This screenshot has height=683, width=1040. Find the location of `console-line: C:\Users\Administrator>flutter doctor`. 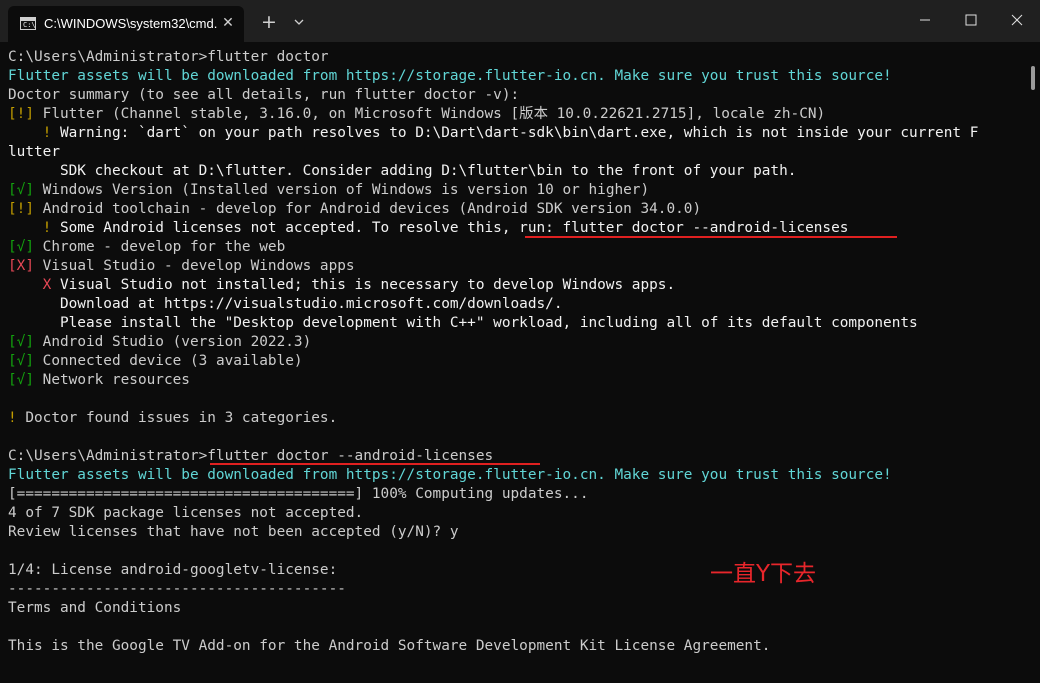

console-line: C:\Users\Administrator>flutter doctor is located at coordinates (168, 57).